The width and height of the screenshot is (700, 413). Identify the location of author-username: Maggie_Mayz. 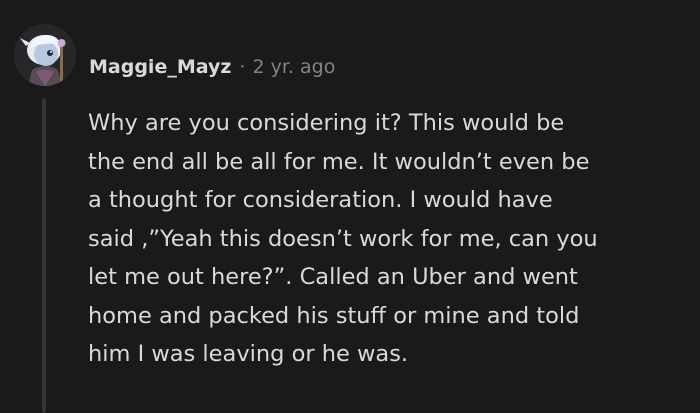
(160, 67).